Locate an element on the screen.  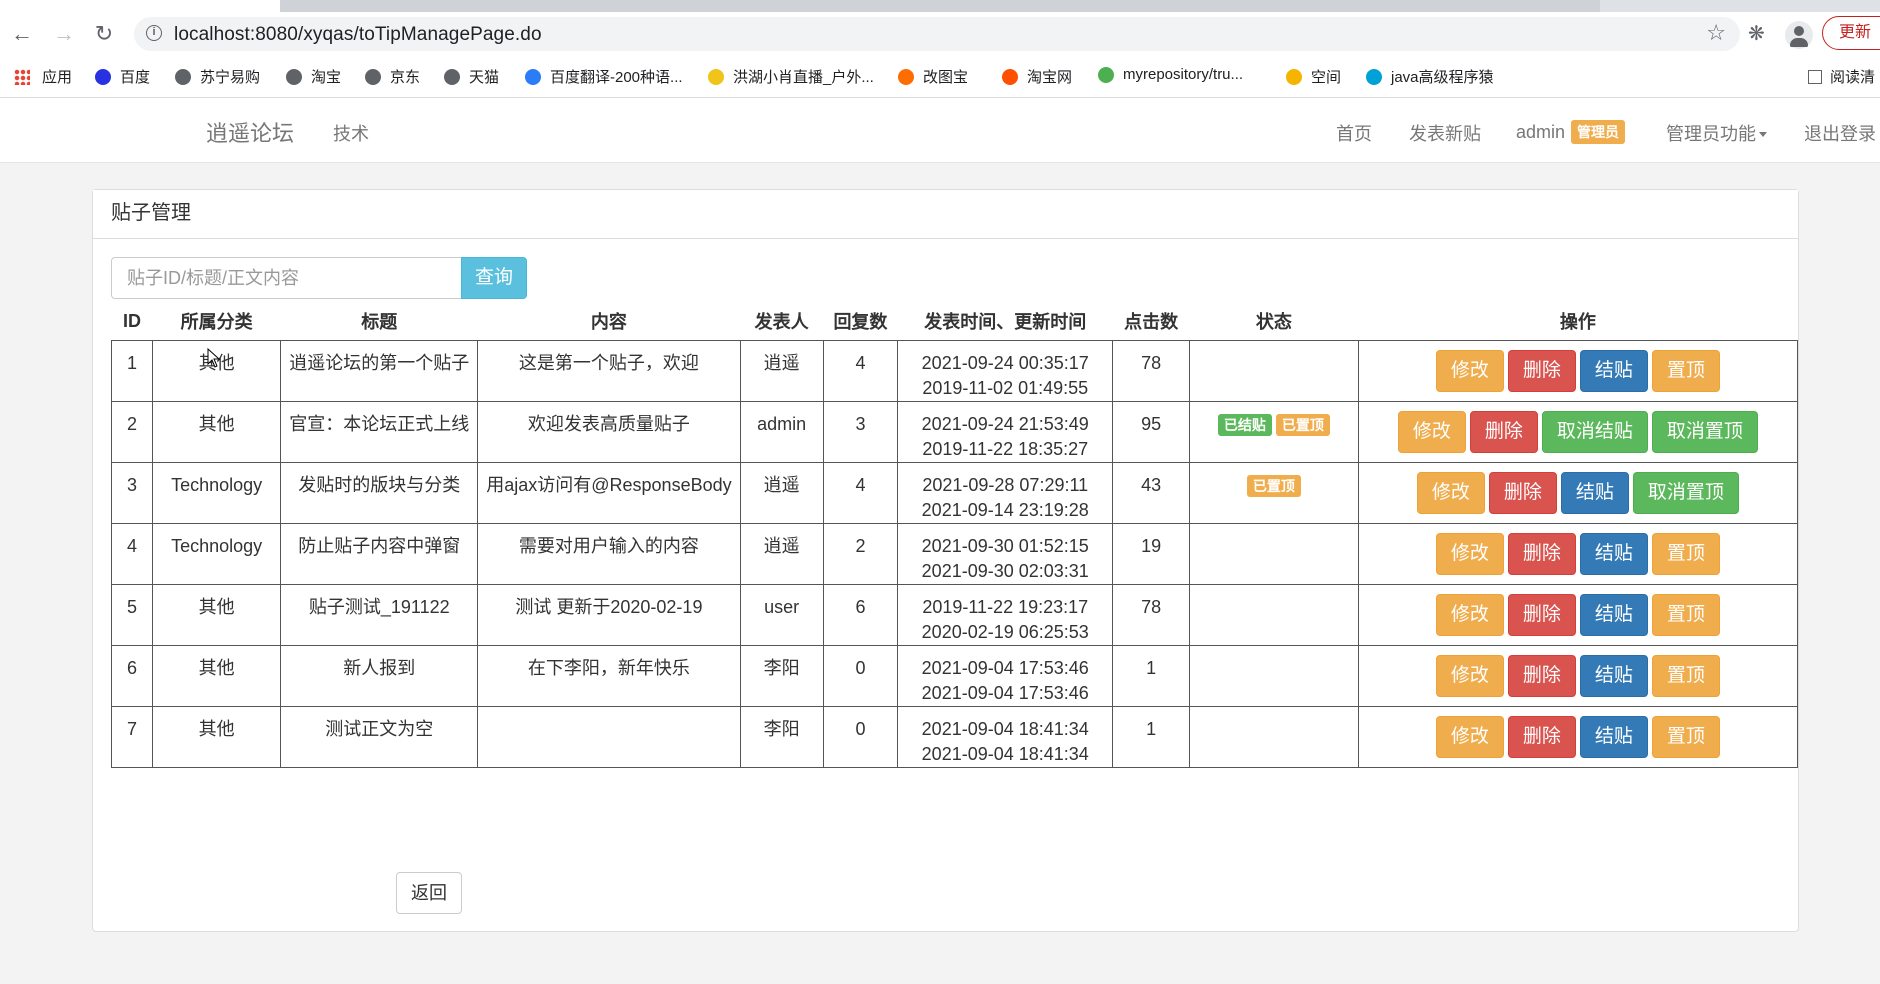
cell-title: 官宣：本论坛正式上线 is located at coordinates (379, 432).